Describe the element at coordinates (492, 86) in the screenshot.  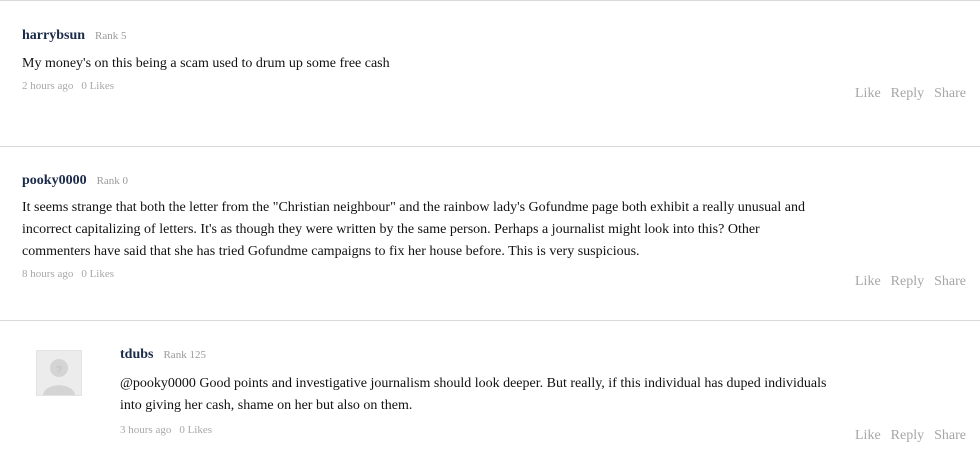
I see `comment-meta: 2 hours ago 0 Likes` at that location.